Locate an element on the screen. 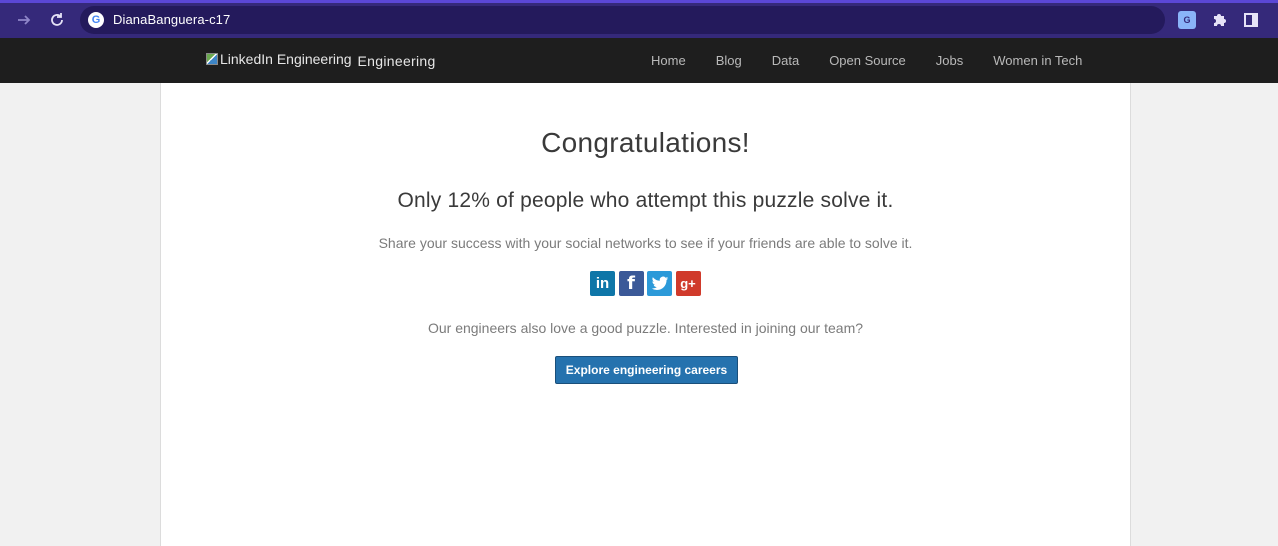  logo-alt-text: LinkedIn Engineering is located at coordinates (286, 59).